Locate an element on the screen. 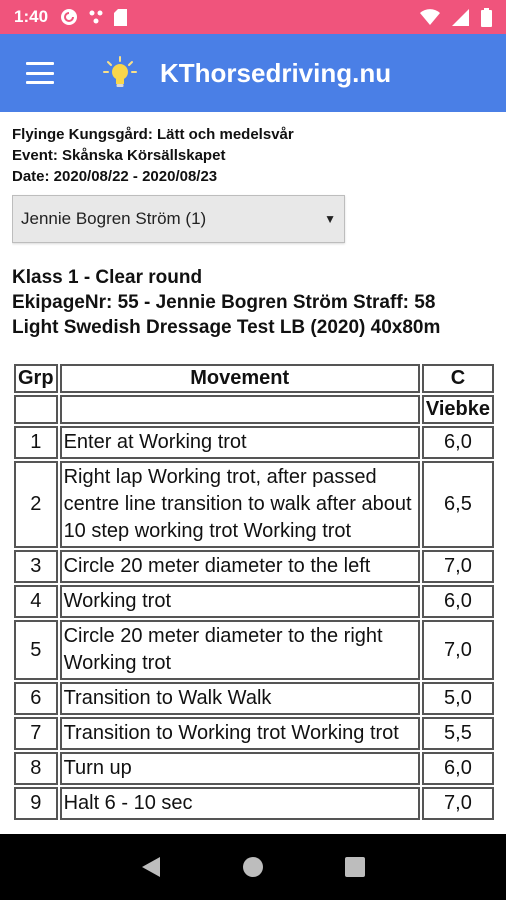 This screenshot has width=506, height=900. rider-select: Jennie Bogren Ström (1) ▼ is located at coordinates (178, 219).